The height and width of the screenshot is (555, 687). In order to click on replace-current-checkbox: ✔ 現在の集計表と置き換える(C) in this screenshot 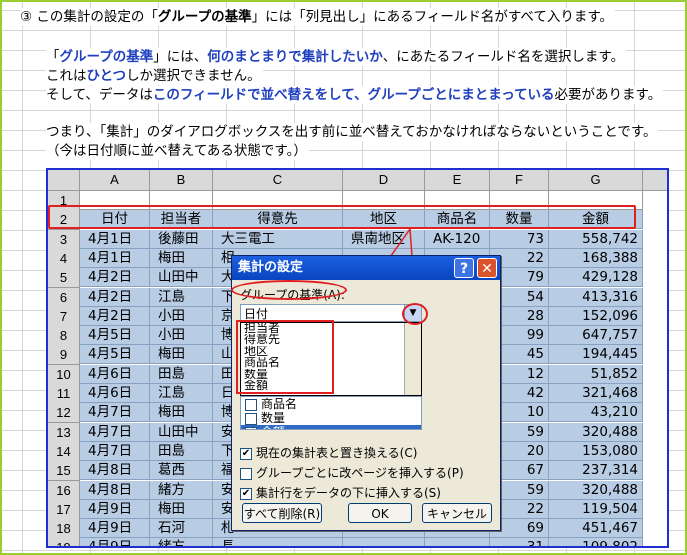, I will do `click(328, 452)`.